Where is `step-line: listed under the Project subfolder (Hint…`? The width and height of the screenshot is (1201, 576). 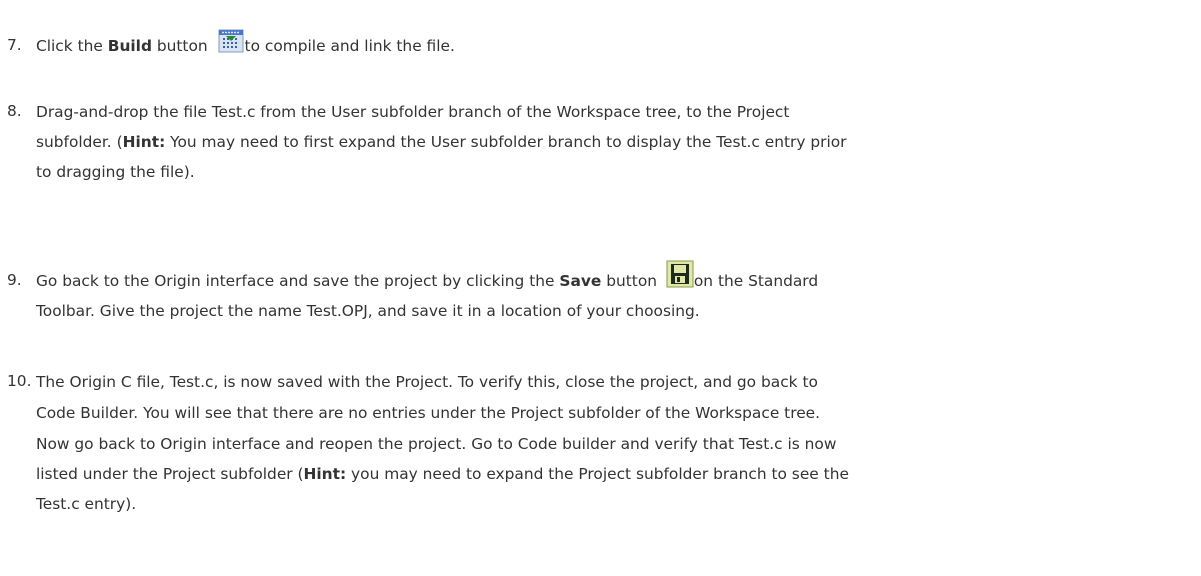 step-line: listed under the Project subfolder (Hint… is located at coordinates (442, 474).